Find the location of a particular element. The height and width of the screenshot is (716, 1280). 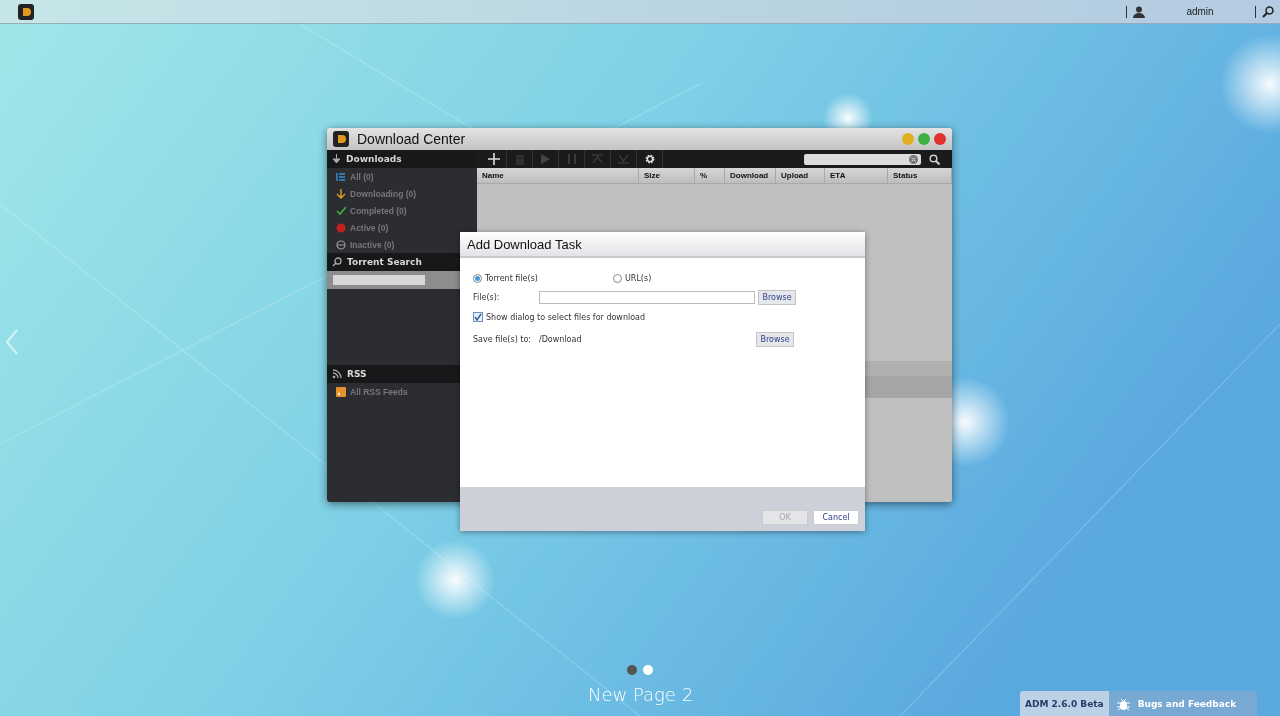

move-bottom-icon is located at coordinates (623, 159).